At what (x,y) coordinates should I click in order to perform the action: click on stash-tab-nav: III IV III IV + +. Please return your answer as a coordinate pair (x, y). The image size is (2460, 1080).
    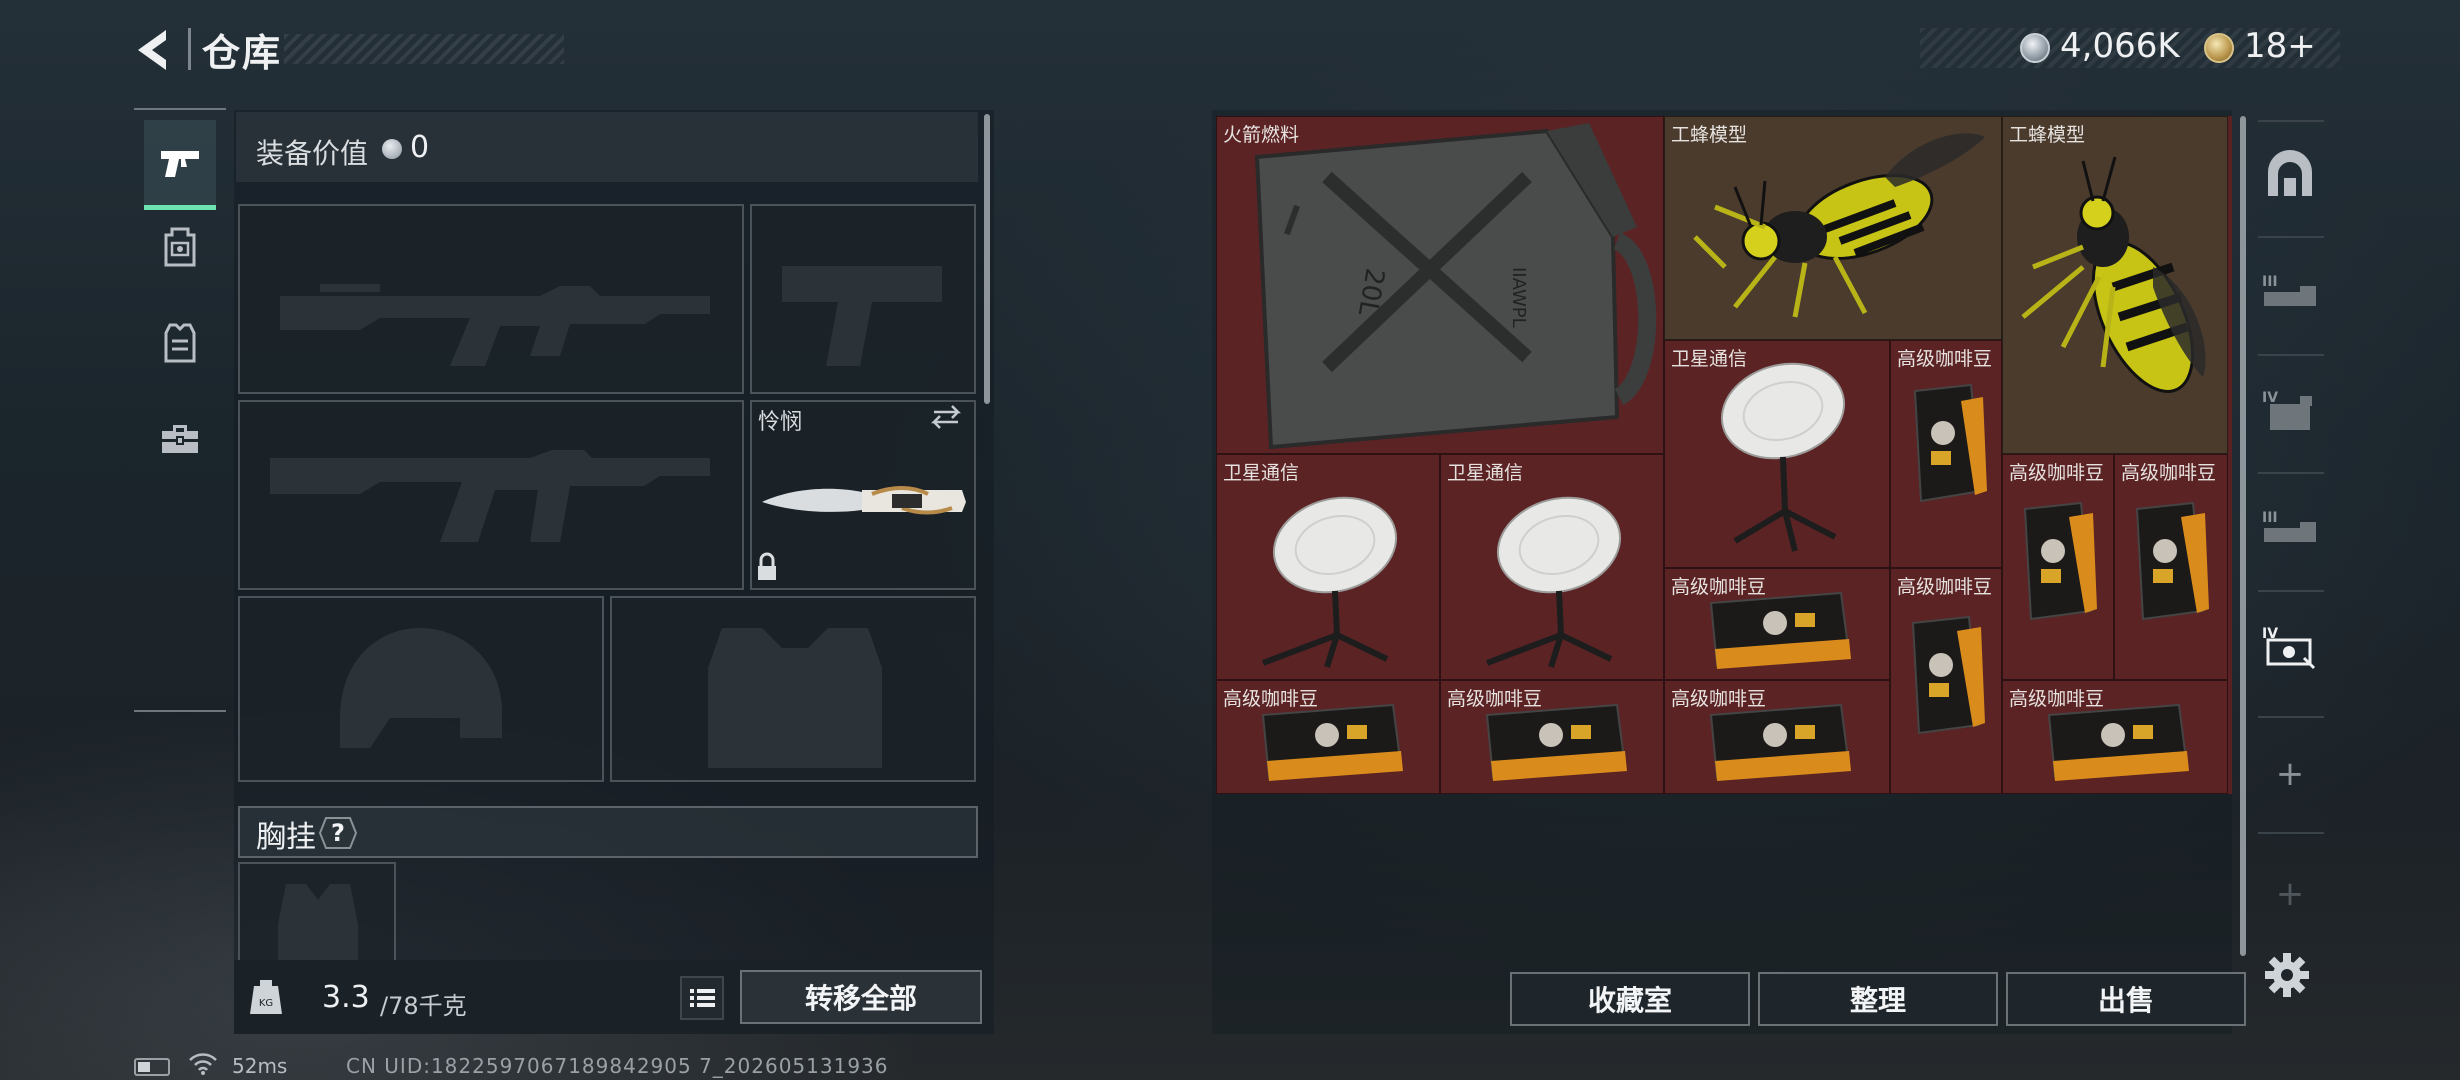
    Looking at the image, I should click on (2290, 536).